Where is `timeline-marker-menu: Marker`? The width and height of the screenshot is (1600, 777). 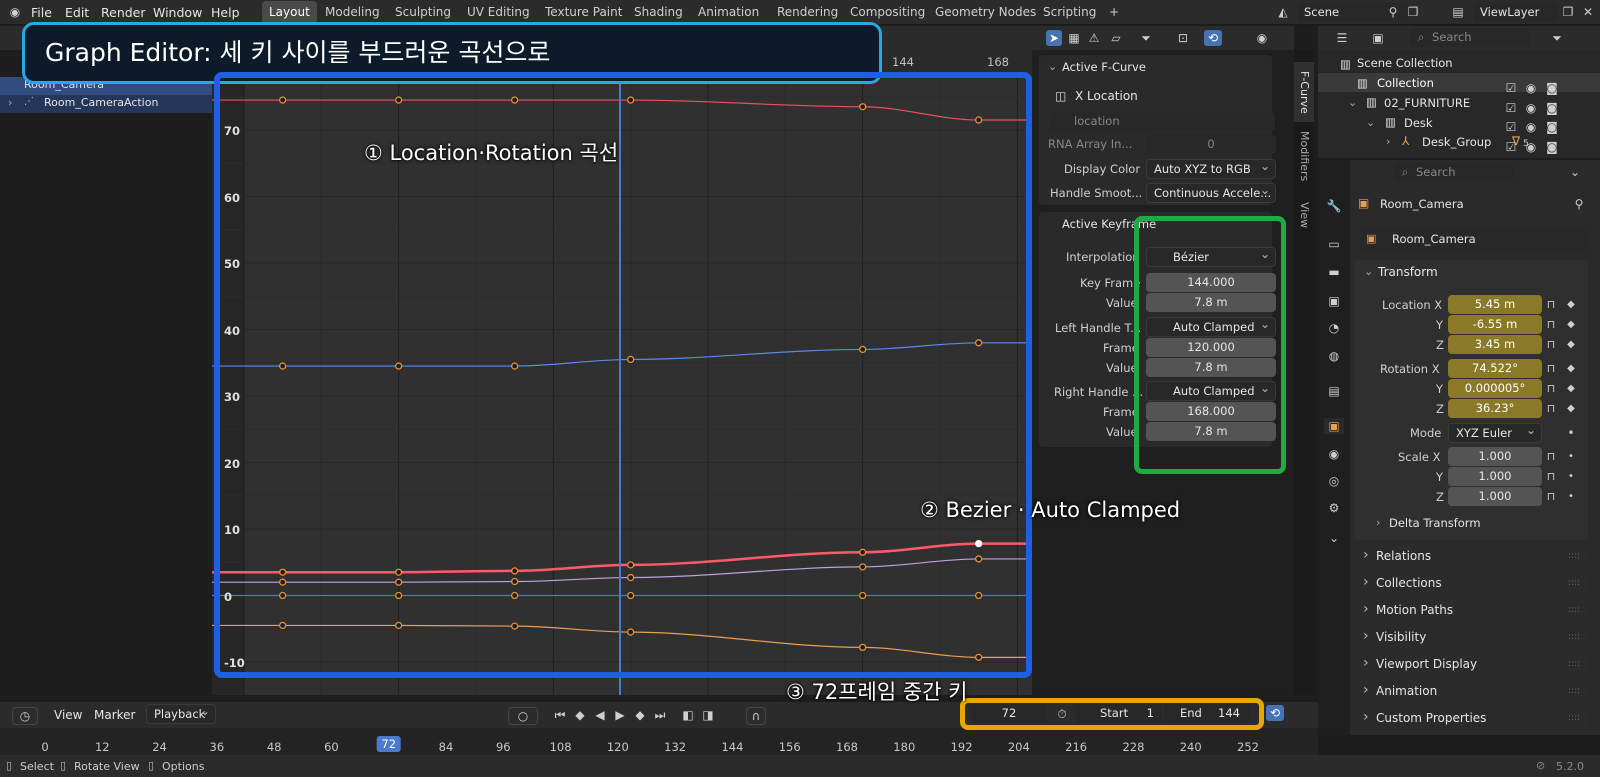 timeline-marker-menu: Marker is located at coordinates (114, 715).